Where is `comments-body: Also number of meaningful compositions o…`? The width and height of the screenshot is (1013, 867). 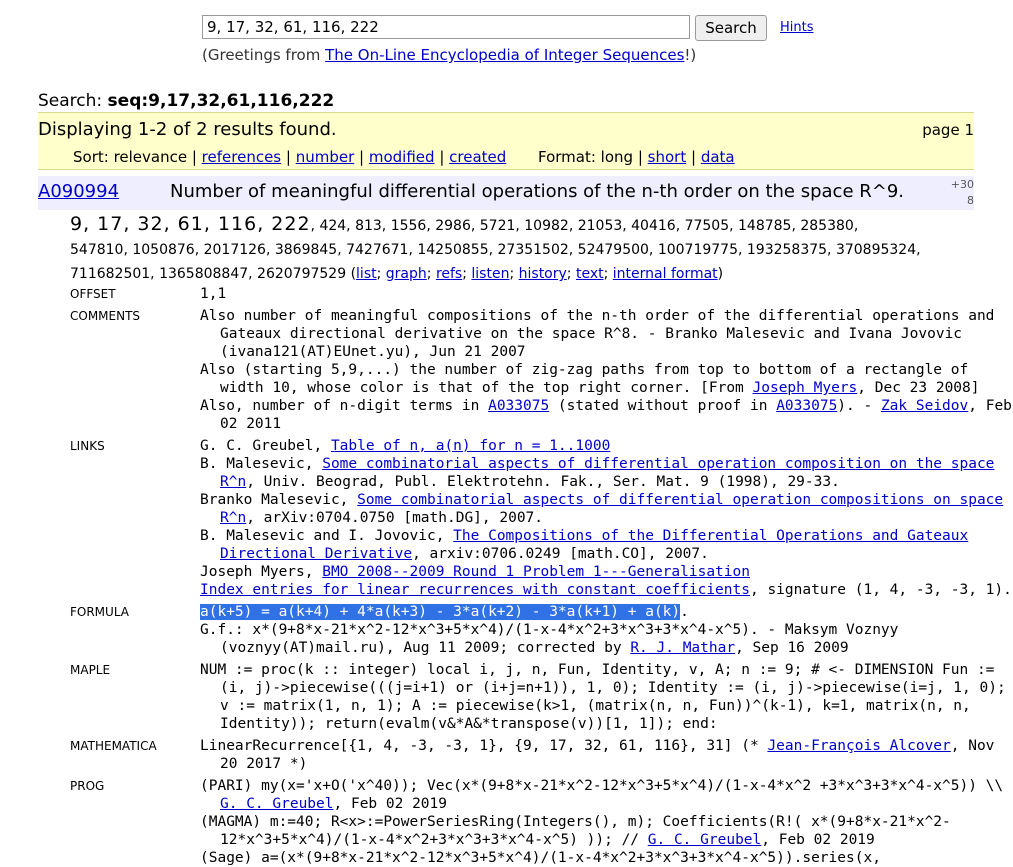 comments-body: Also number of meaningful compositions o… is located at coordinates (606, 370).